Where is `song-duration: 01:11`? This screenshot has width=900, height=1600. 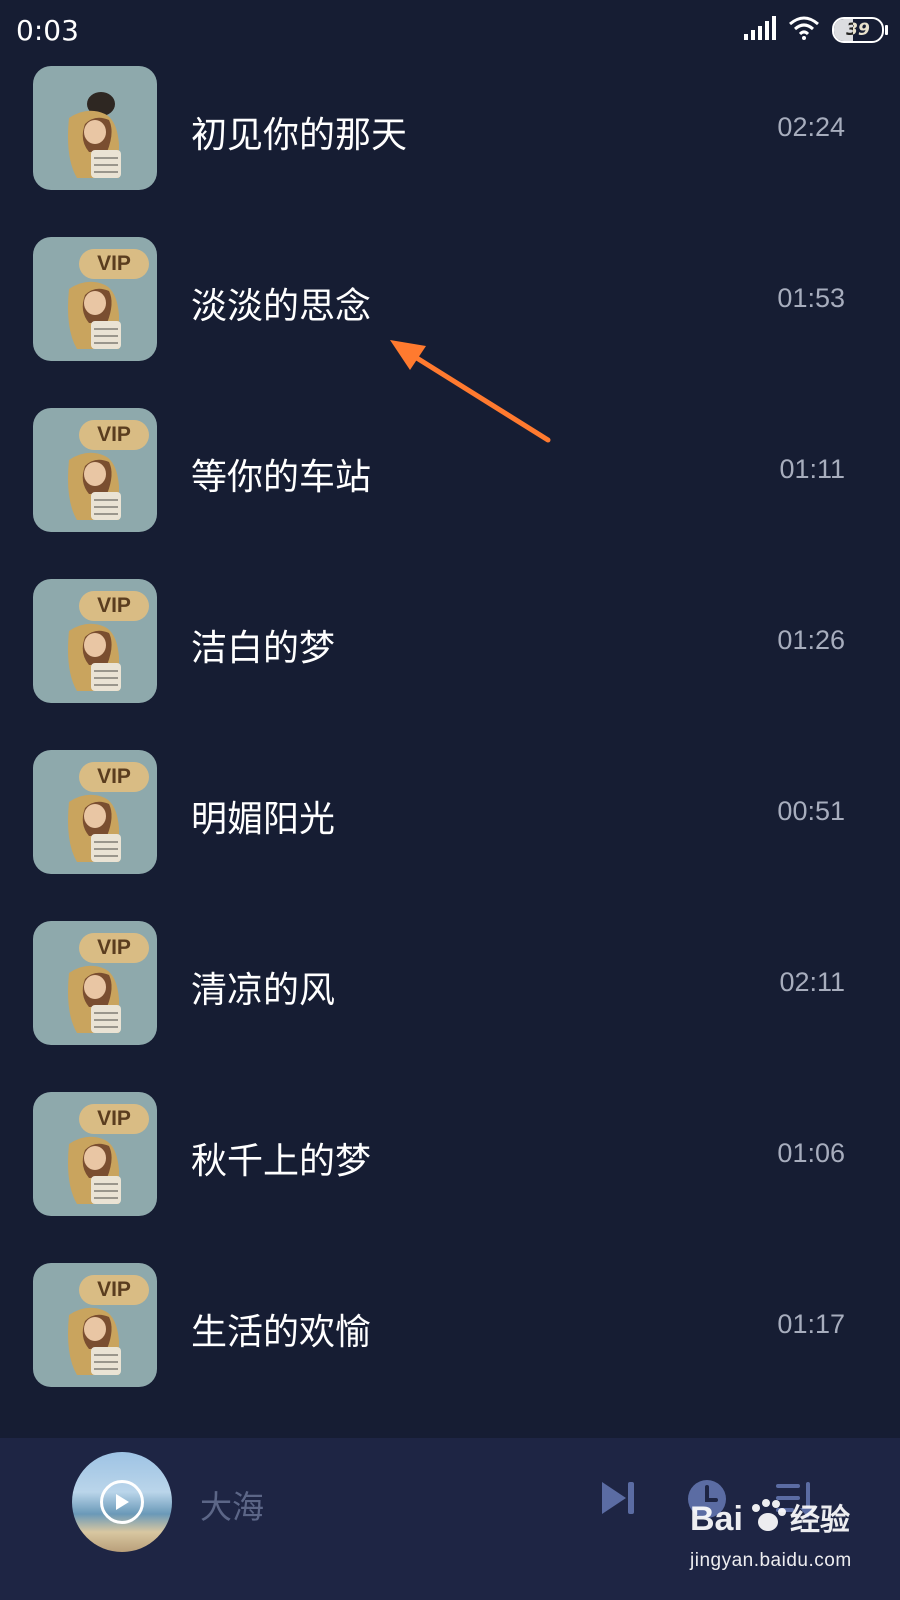 song-duration: 01:11 is located at coordinates (812, 469).